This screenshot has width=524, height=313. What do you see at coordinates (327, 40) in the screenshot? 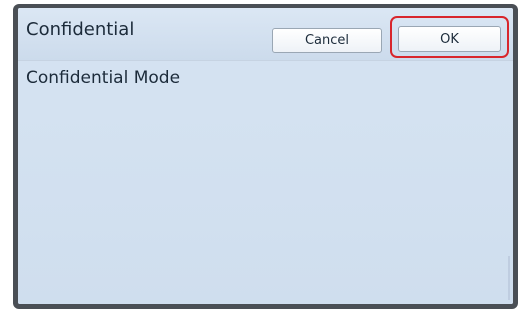
I see `cancel-button: Cancel` at bounding box center [327, 40].